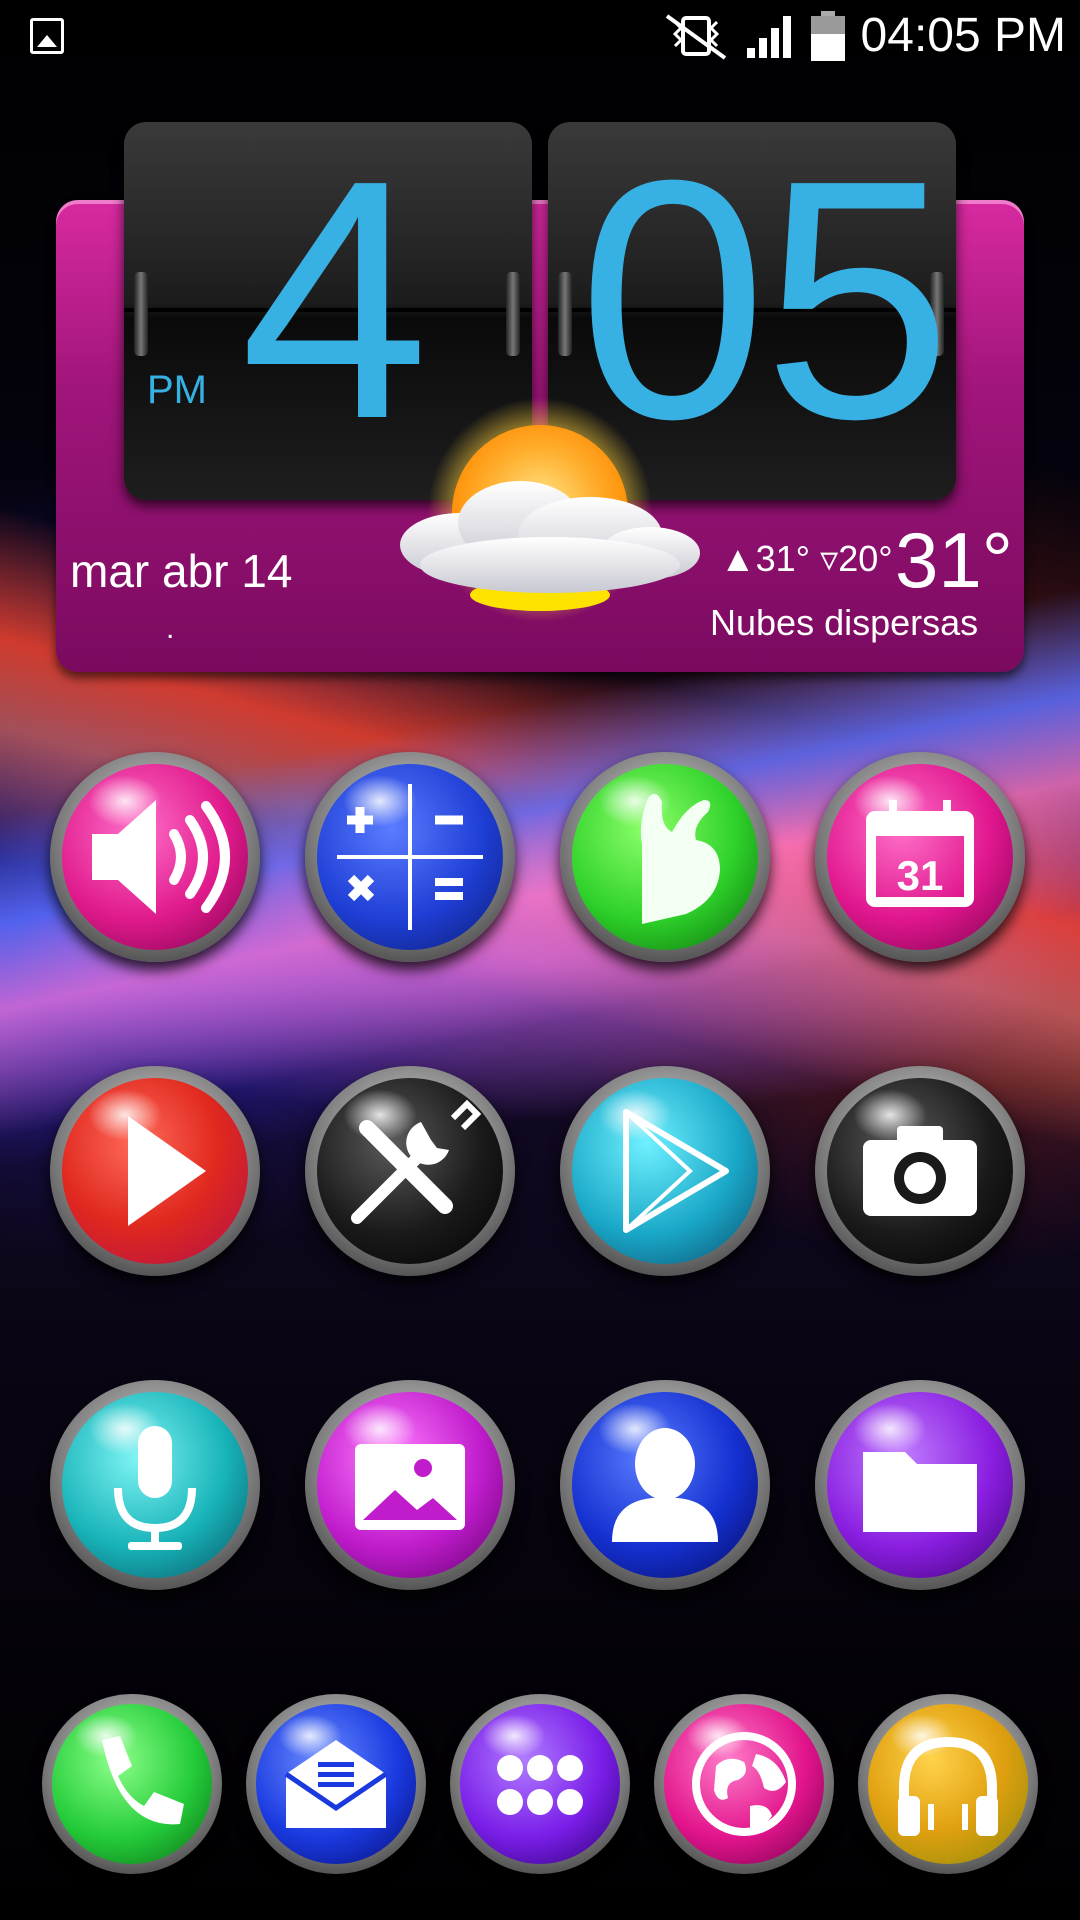 The height and width of the screenshot is (1920, 1080). I want to click on dock-email, so click(336, 1784).